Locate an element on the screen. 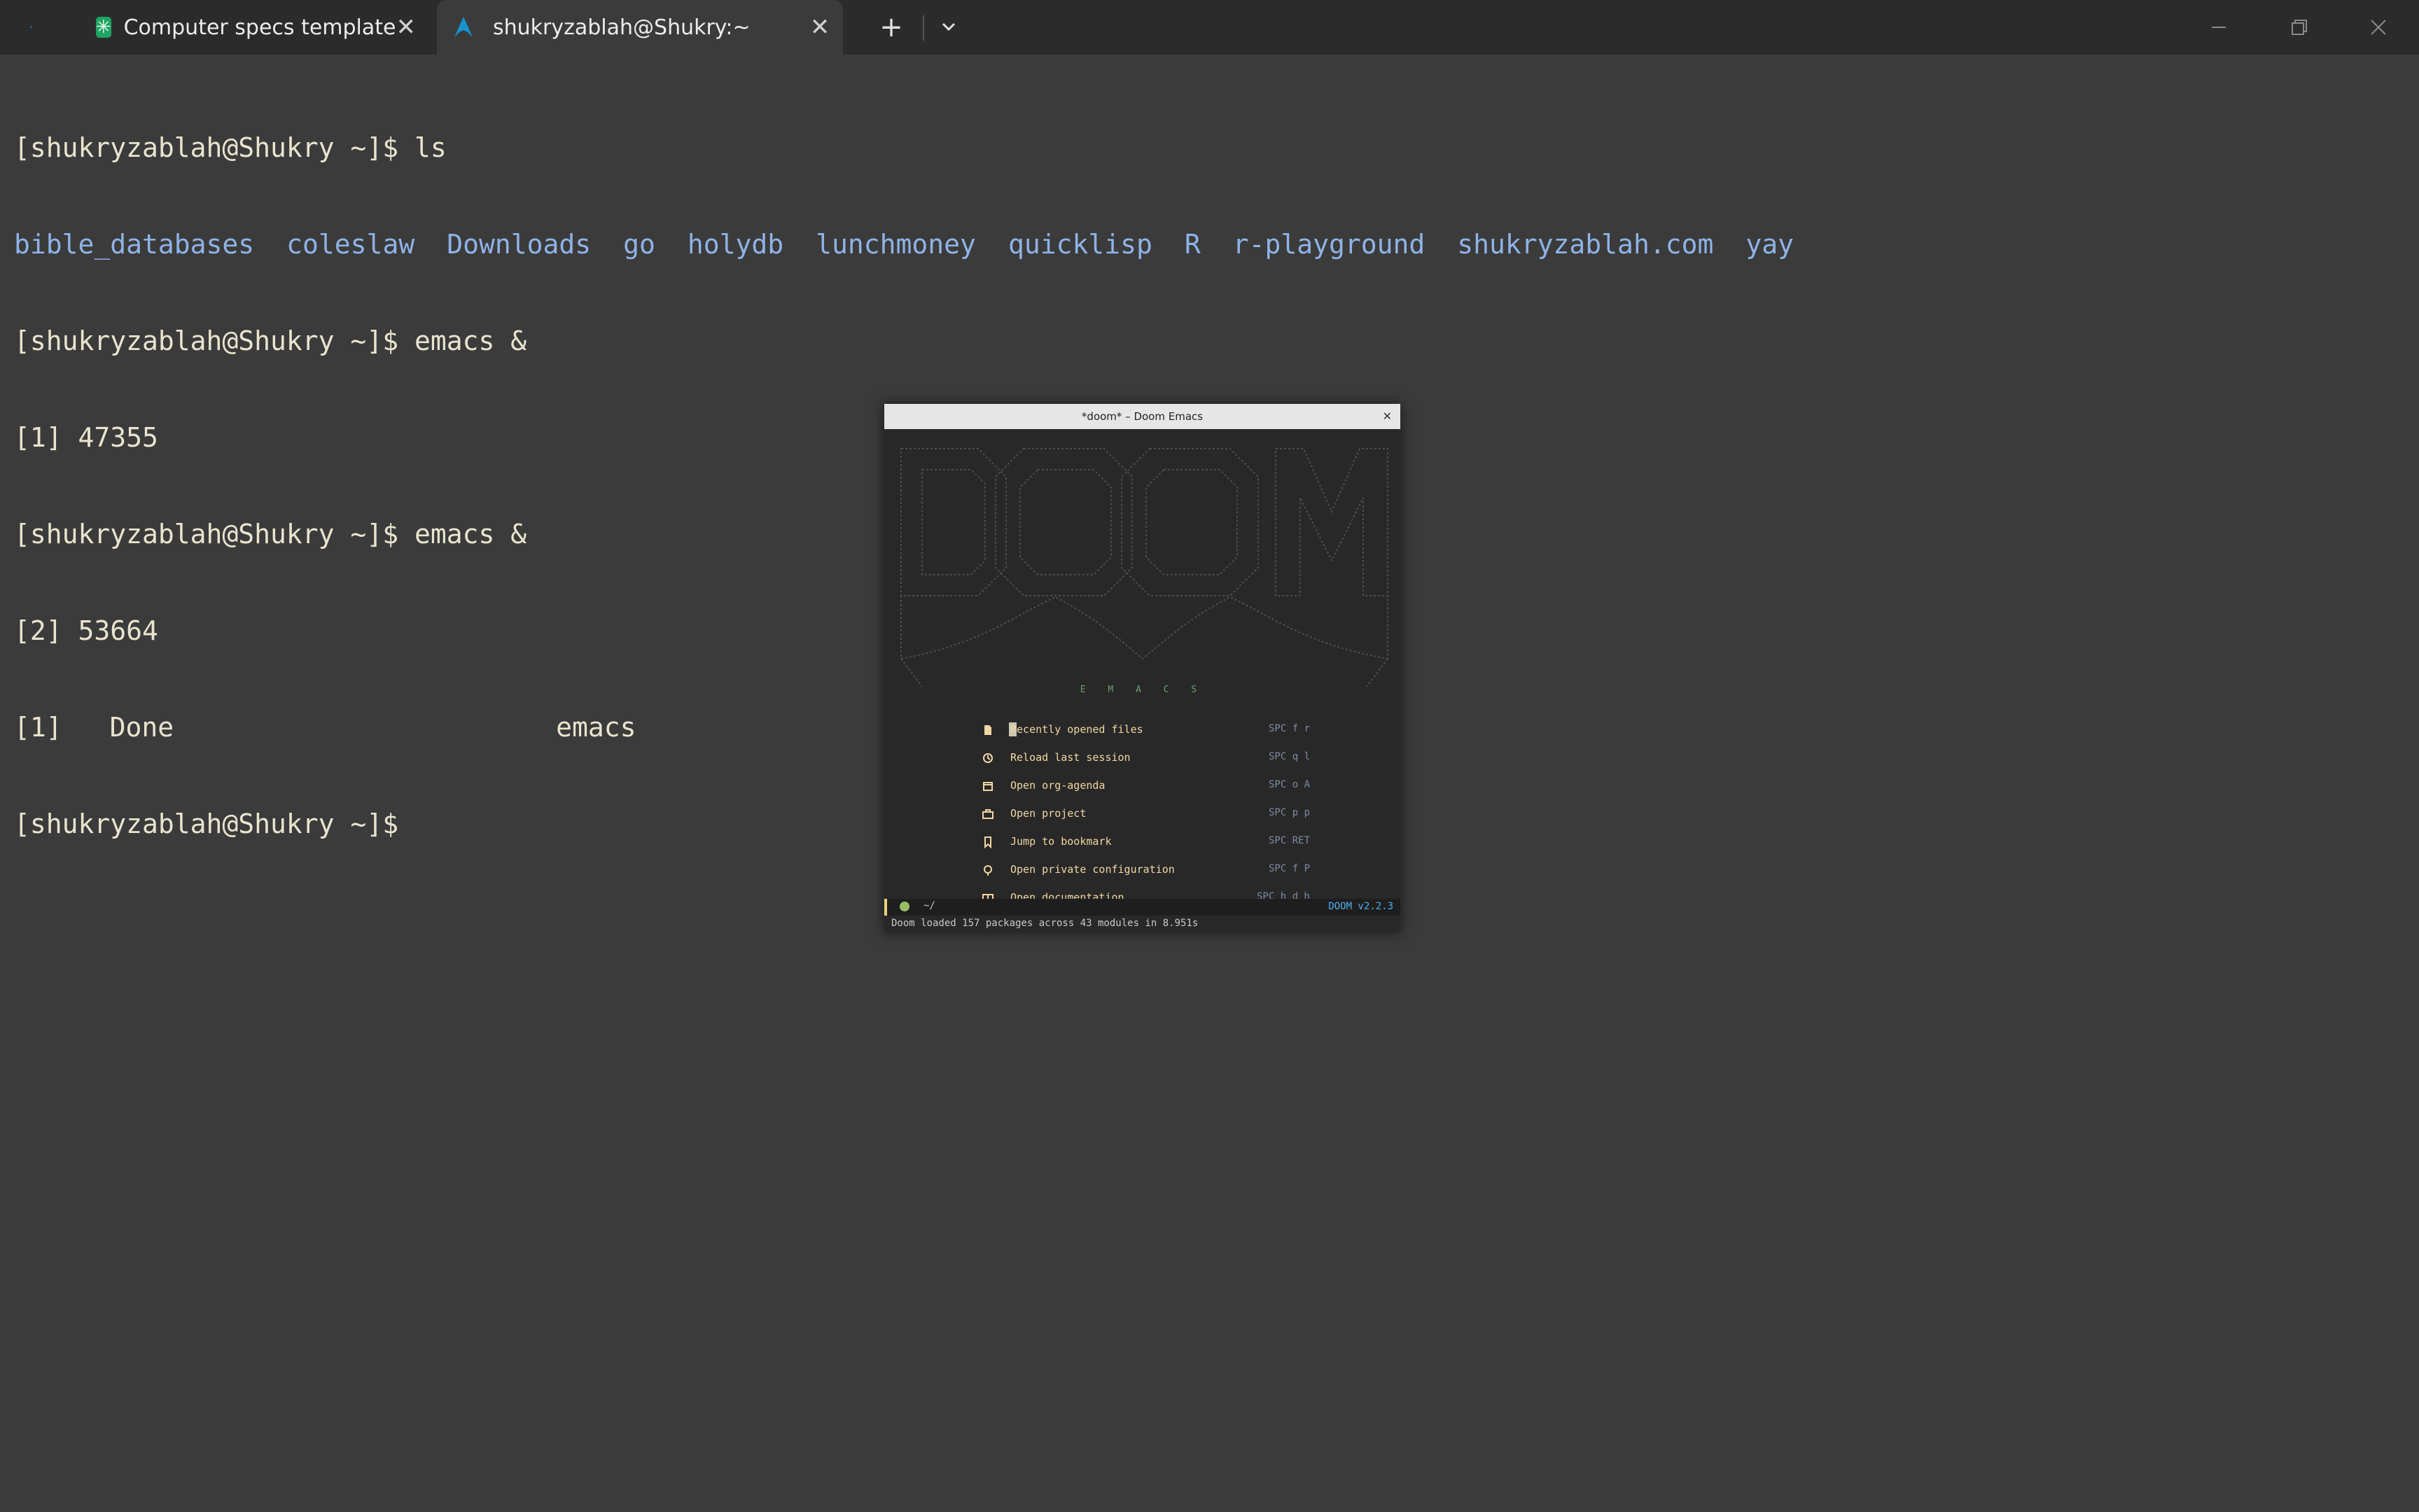  menu-item-open-project: Open project SPC p p is located at coordinates (1142, 816).